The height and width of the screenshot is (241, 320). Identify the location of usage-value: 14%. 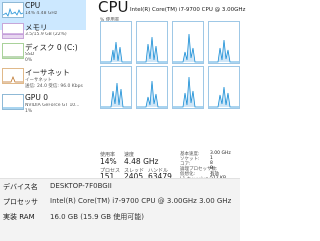
(108, 161).